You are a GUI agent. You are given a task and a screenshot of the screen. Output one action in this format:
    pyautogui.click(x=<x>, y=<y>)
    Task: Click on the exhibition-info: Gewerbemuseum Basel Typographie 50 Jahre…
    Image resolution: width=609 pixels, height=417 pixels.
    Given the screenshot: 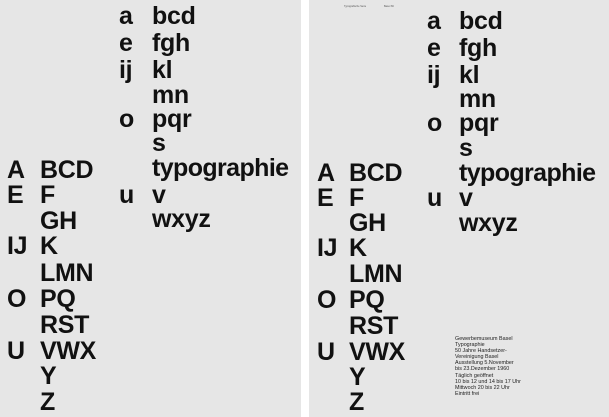 What is the action you would take?
    pyautogui.click(x=515, y=366)
    